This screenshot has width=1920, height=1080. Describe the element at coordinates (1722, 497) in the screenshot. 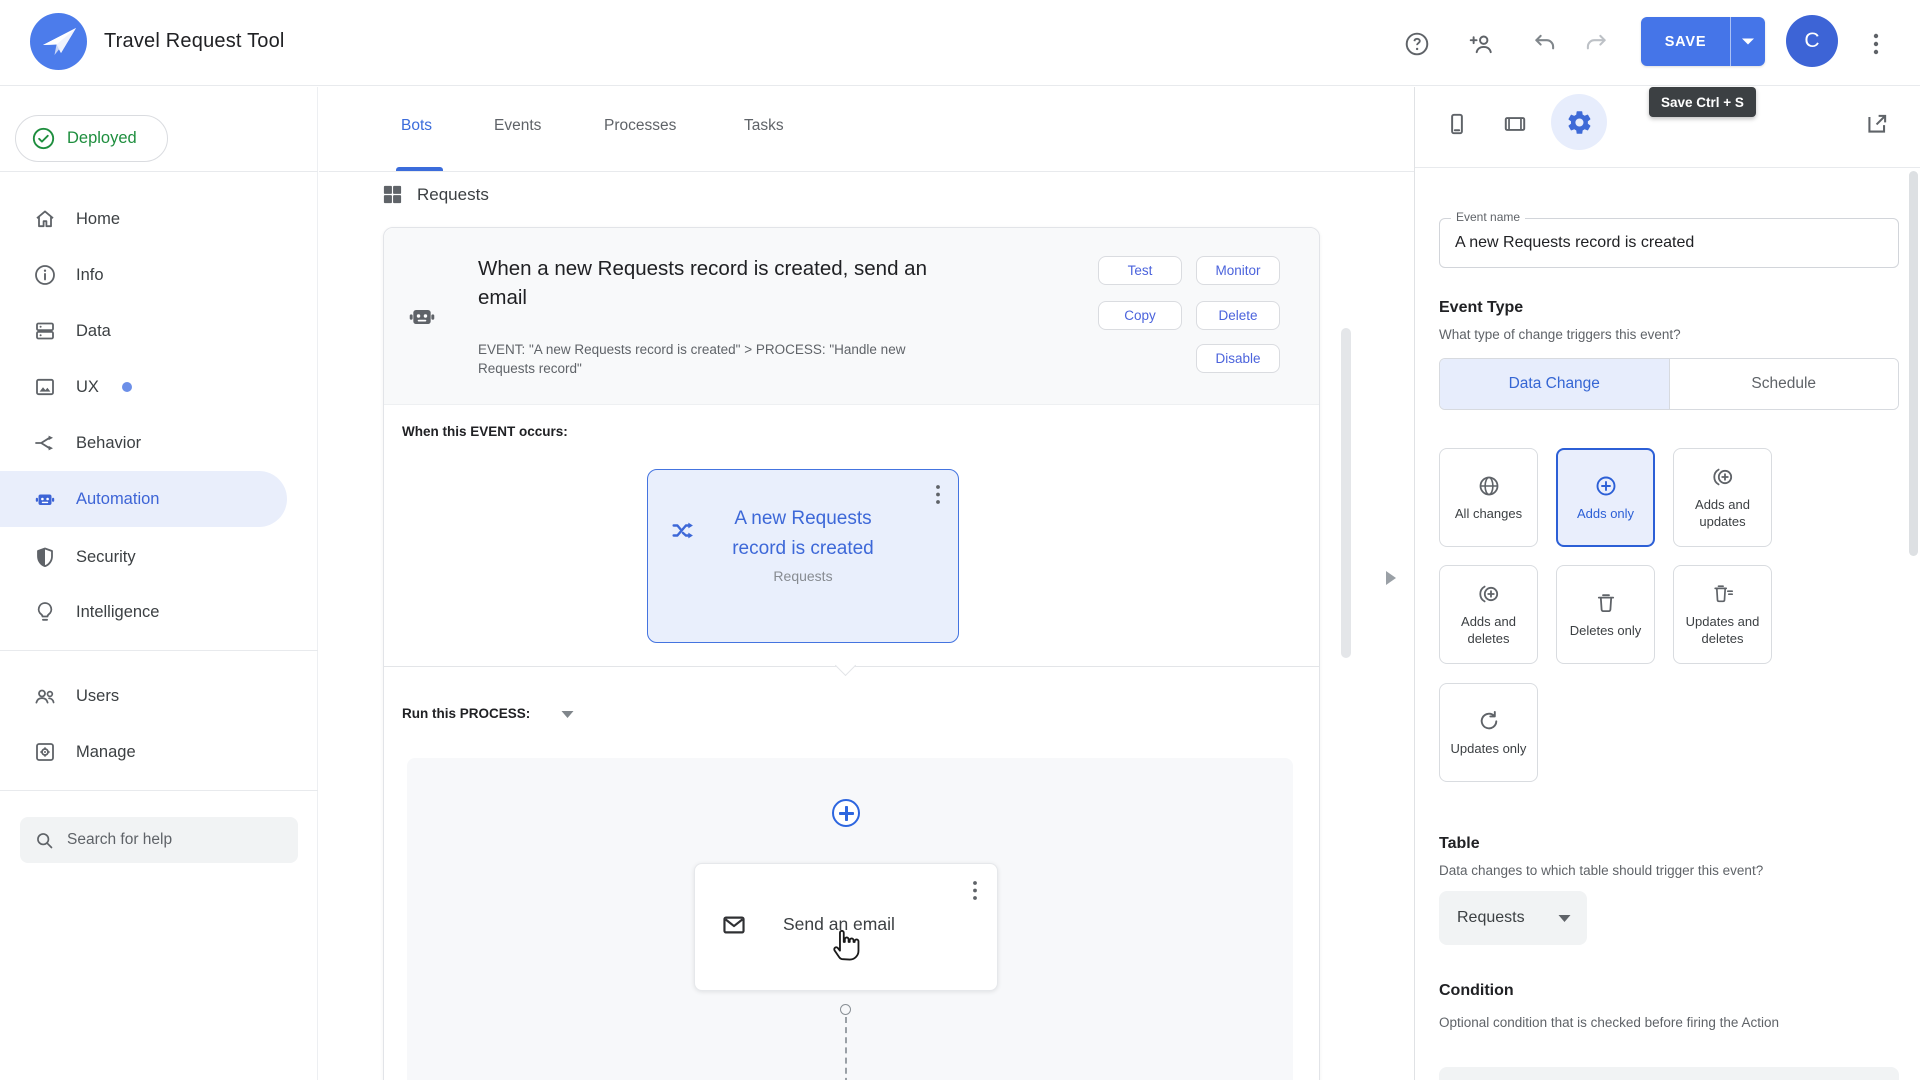

I see `option-adds-and-updates: Adds and updates` at that location.